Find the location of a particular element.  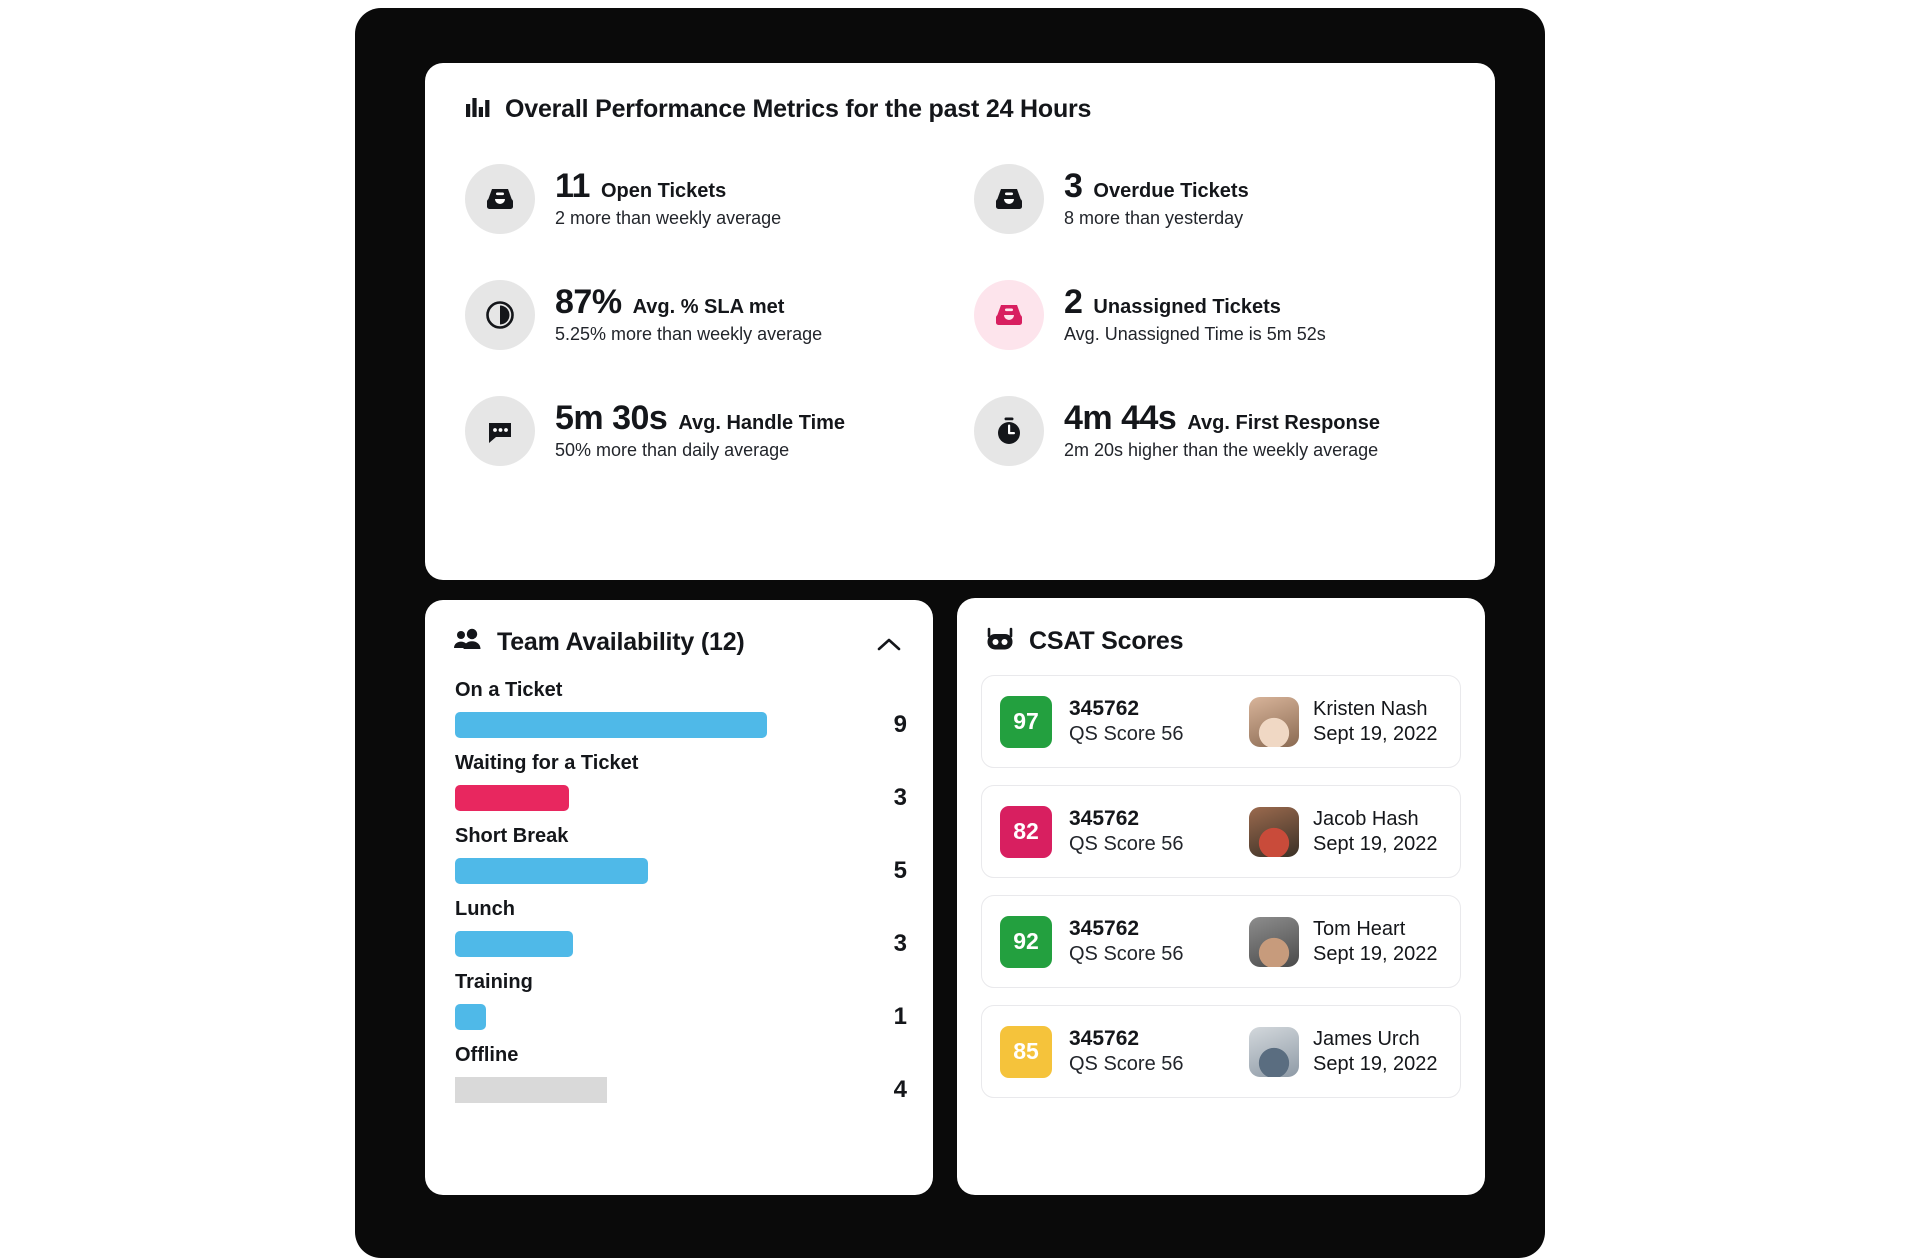

bar-chart-icon is located at coordinates (478, 109).